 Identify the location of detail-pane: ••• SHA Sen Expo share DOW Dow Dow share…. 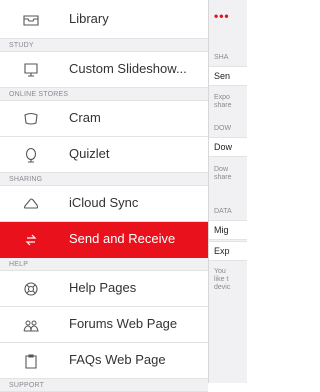
(228, 191).